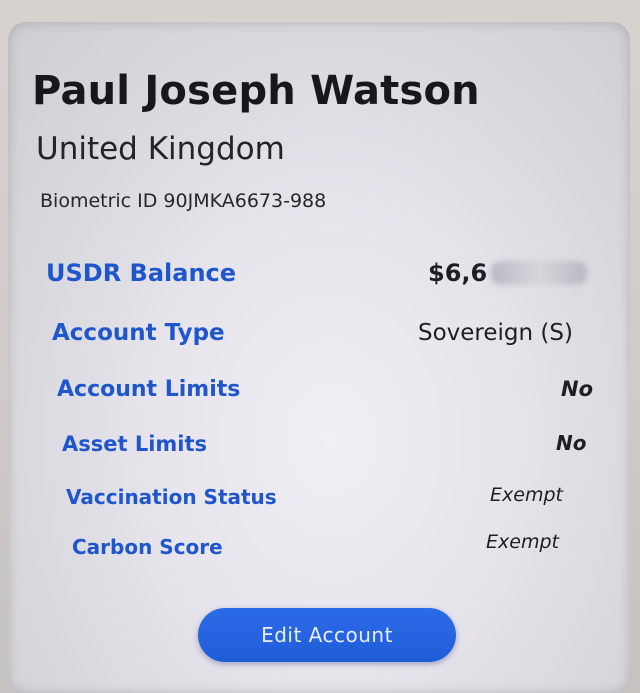 This screenshot has height=693, width=640. Describe the element at coordinates (526, 495) in the screenshot. I see `vaccination-status-value: Exempt` at that location.